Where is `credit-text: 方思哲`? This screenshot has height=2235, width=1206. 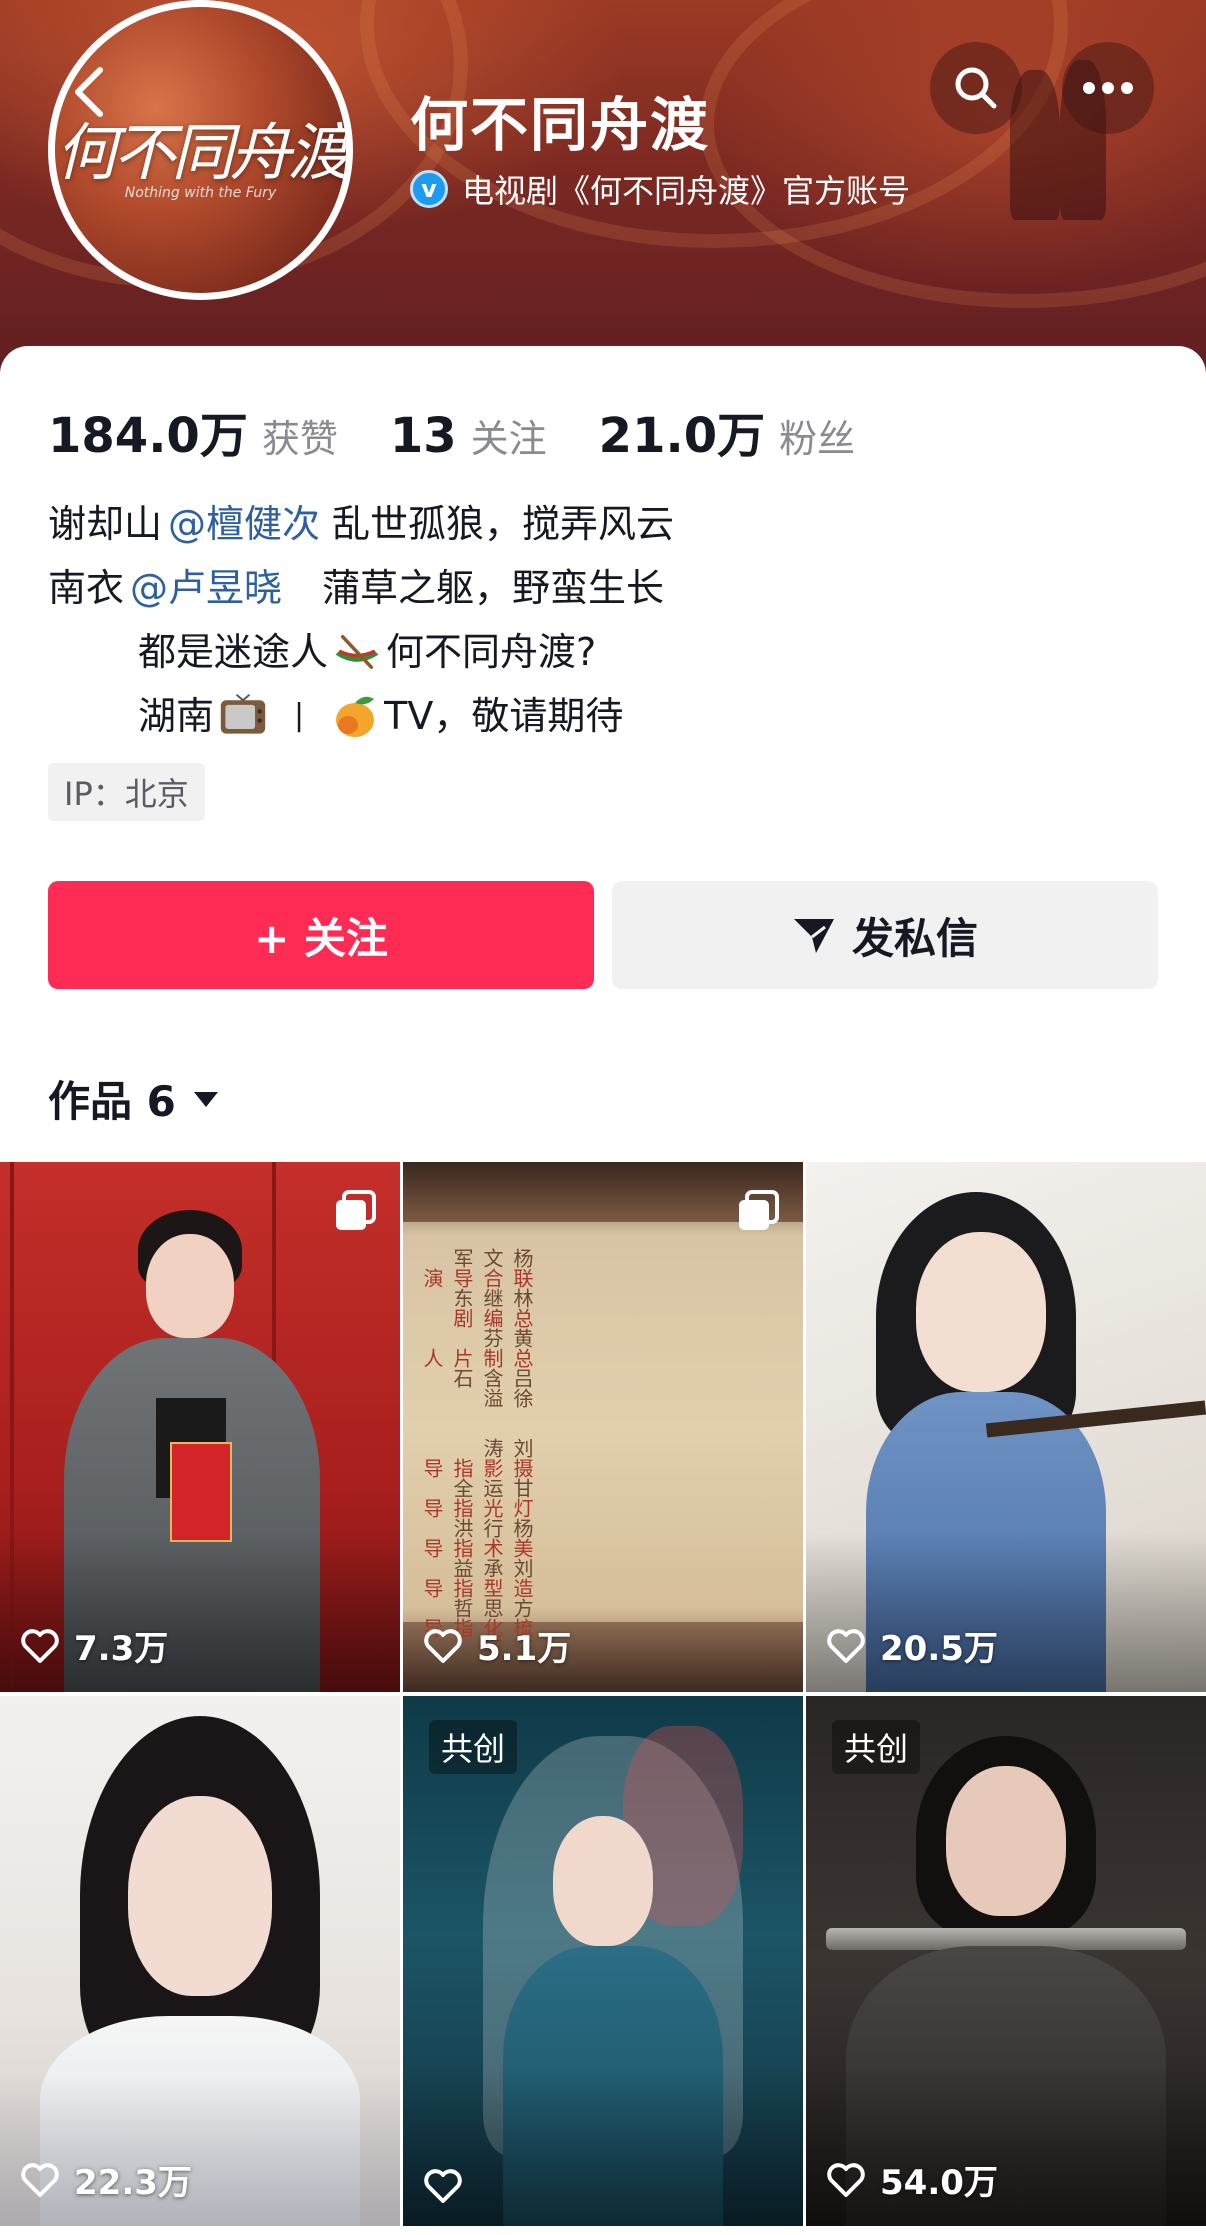
credit-text: 方思哲 is located at coordinates (492, 1608).